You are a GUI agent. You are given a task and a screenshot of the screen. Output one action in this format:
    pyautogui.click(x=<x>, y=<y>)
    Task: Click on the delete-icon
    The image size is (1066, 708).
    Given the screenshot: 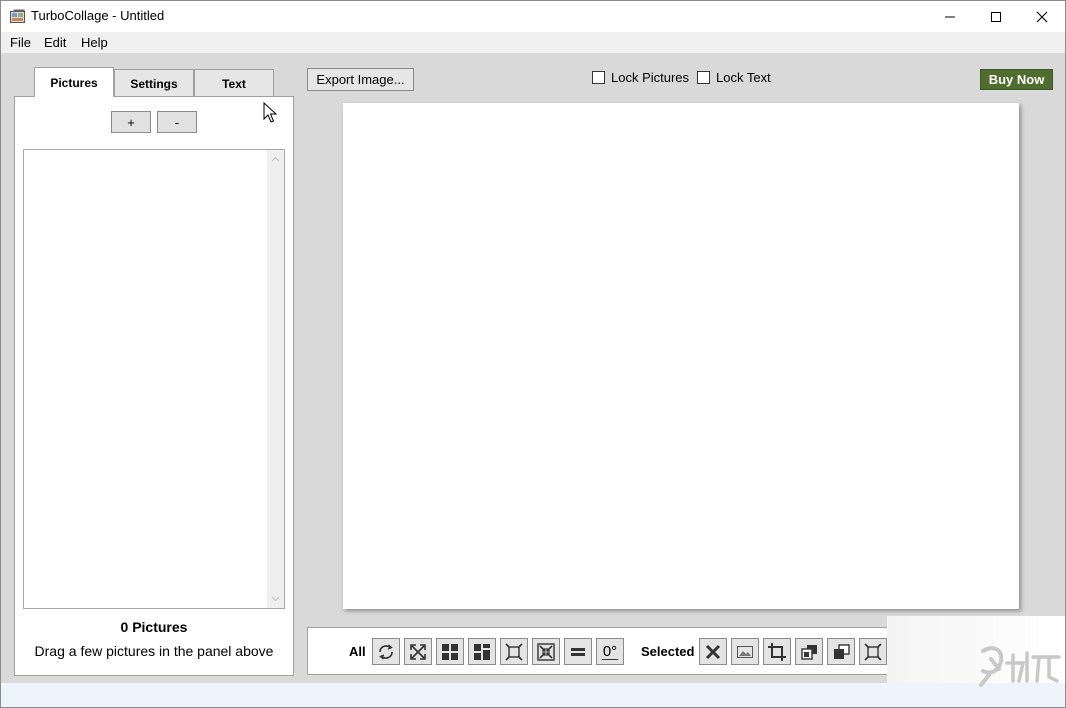 What is the action you would take?
    pyautogui.click(x=713, y=651)
    